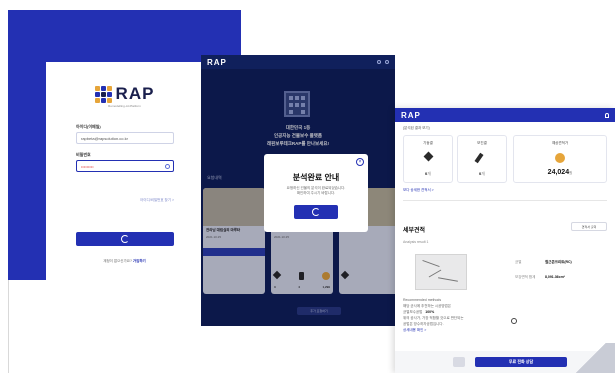  What do you see at coordinates (560, 172) in the screenshot?
I see `summary-value: 24,024원` at bounding box center [560, 172].